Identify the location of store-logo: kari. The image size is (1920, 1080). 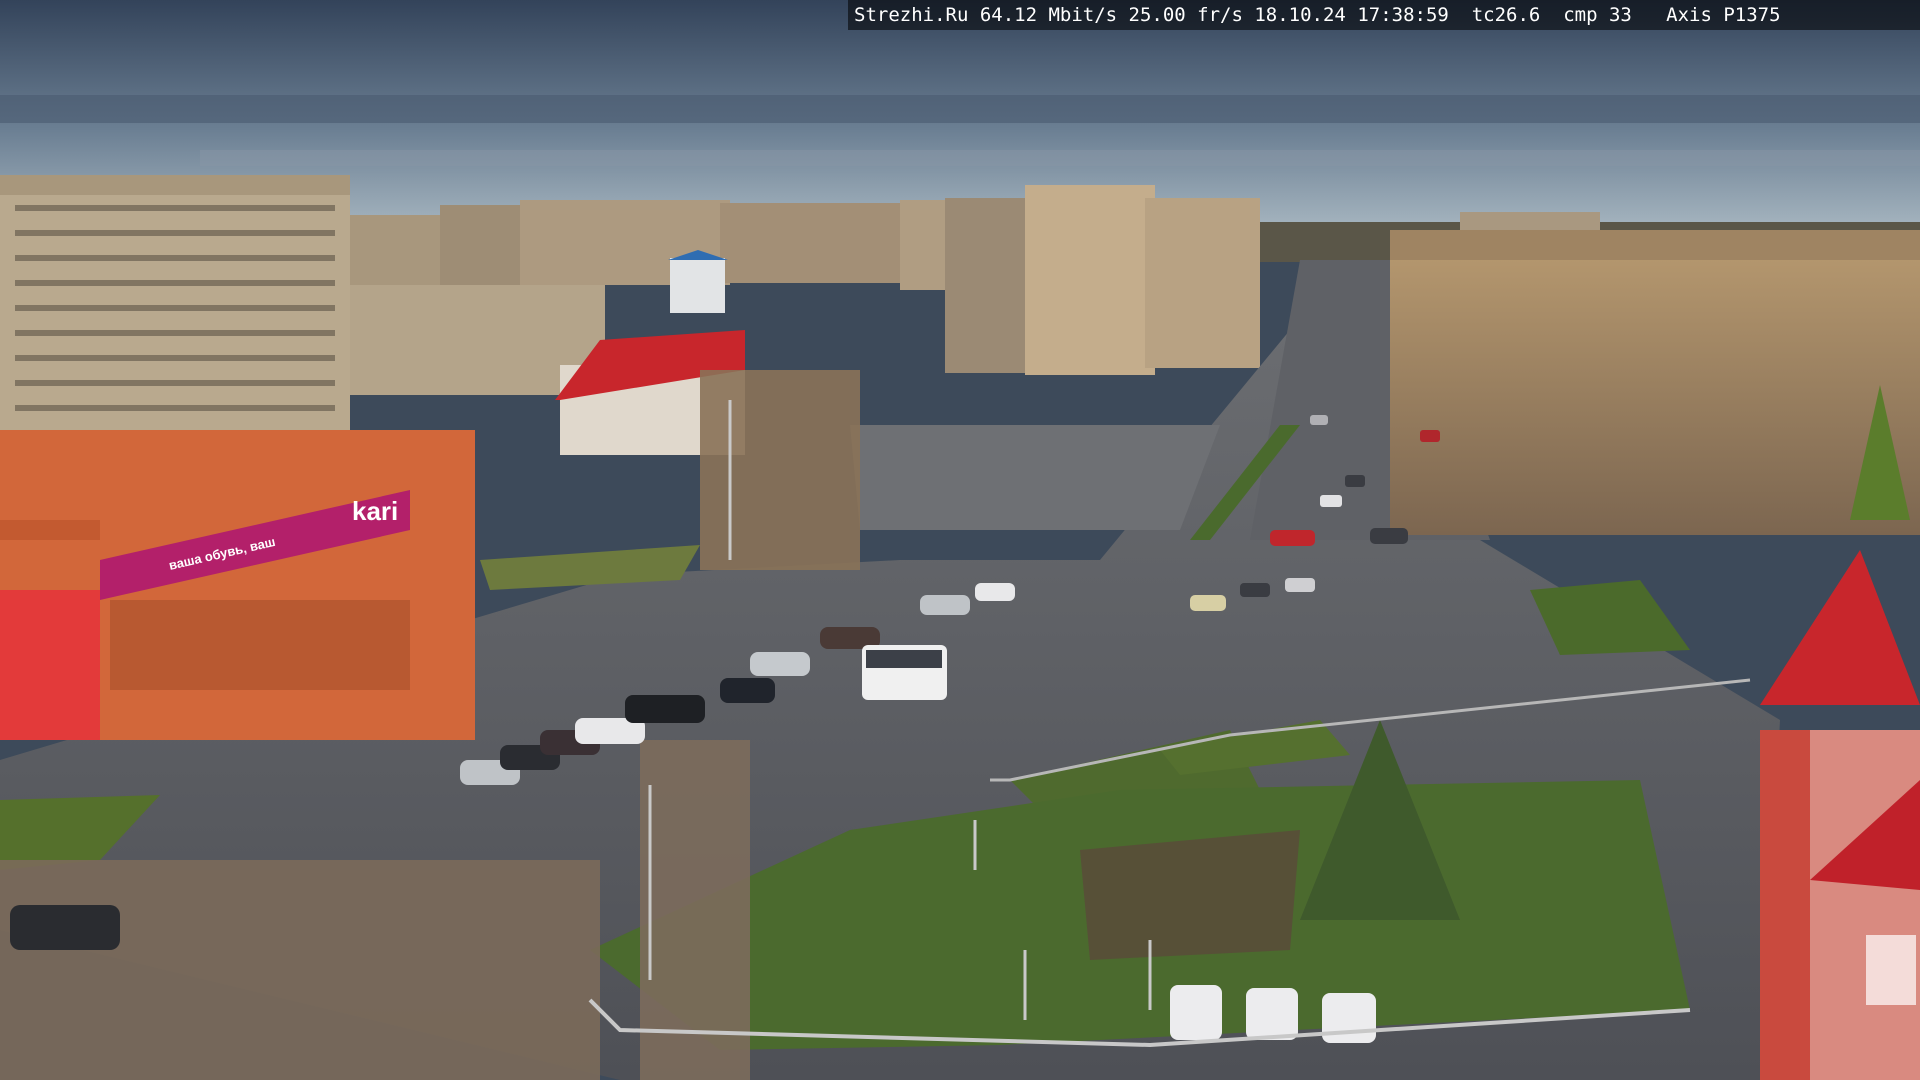
(375, 511).